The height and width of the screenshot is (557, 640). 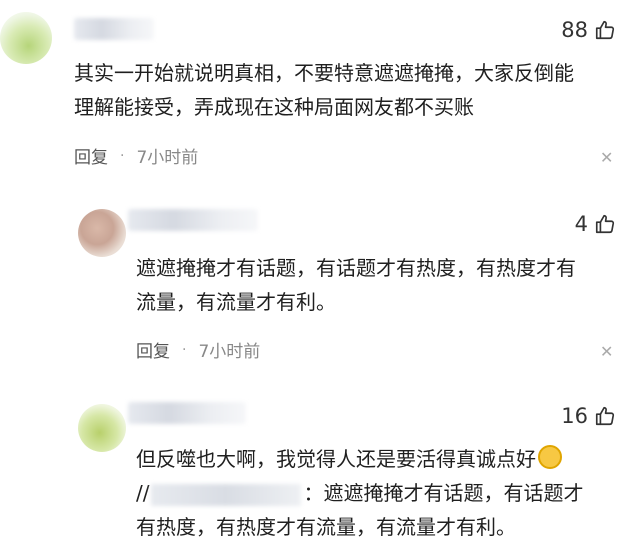 What do you see at coordinates (356, 285) in the screenshot?
I see `comment-text: 遮遮掩掩才有话题，有话题才有热度，有热度才有 流量，有流量才有利。` at bounding box center [356, 285].